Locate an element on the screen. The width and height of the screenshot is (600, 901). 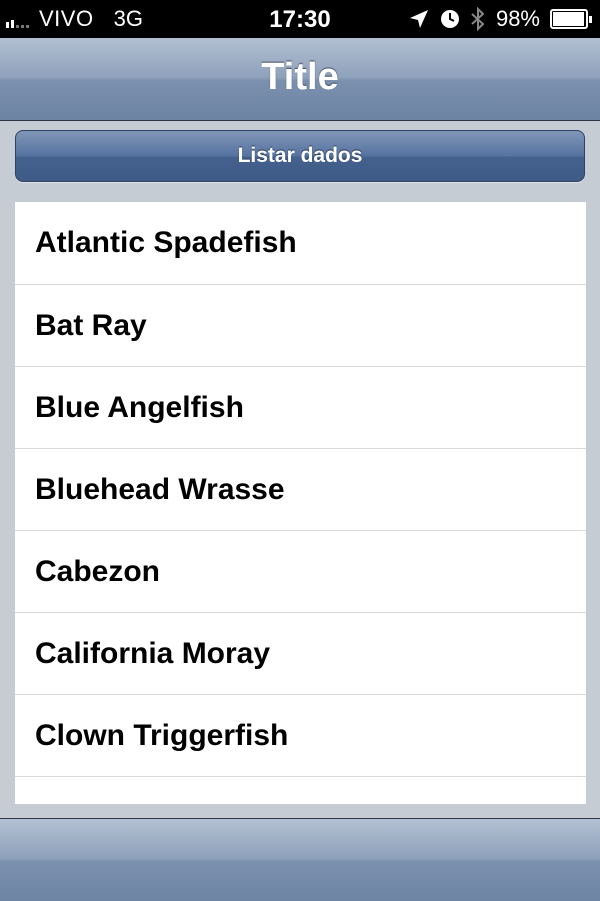
page-title: Title is located at coordinates (300, 77).